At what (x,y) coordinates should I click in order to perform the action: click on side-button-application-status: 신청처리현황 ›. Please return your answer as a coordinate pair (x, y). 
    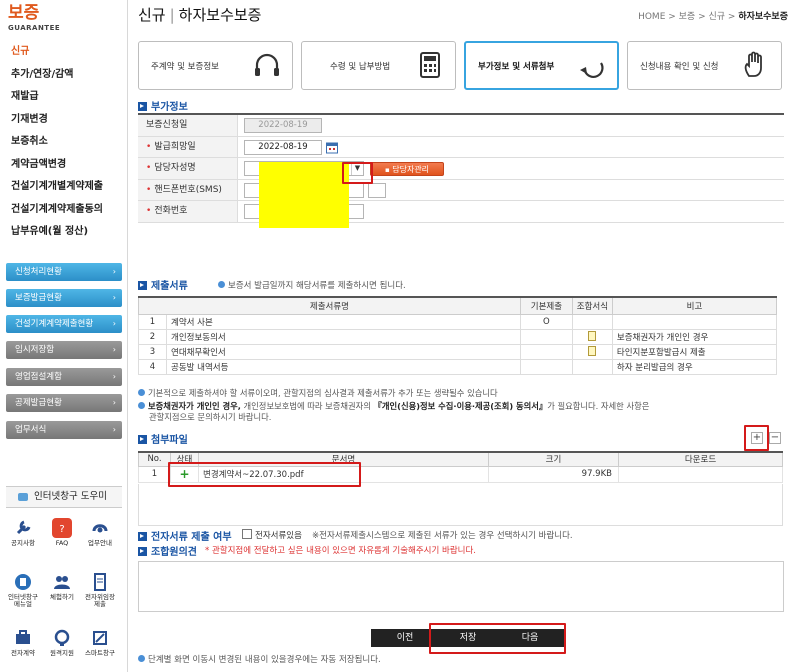
    Looking at the image, I should click on (64, 272).